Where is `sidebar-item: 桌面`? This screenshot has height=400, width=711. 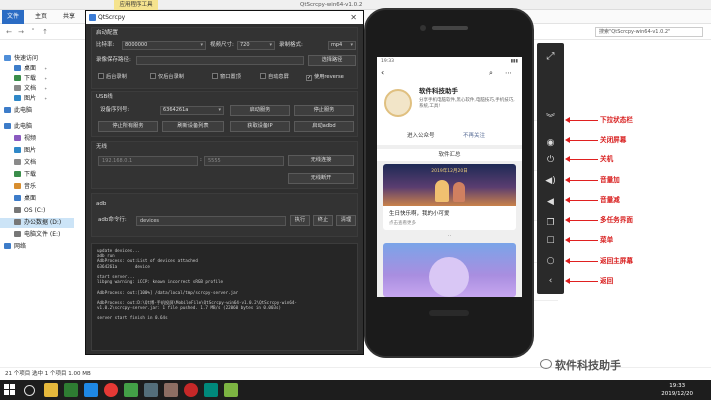 sidebar-item: 桌面 is located at coordinates (25, 199).